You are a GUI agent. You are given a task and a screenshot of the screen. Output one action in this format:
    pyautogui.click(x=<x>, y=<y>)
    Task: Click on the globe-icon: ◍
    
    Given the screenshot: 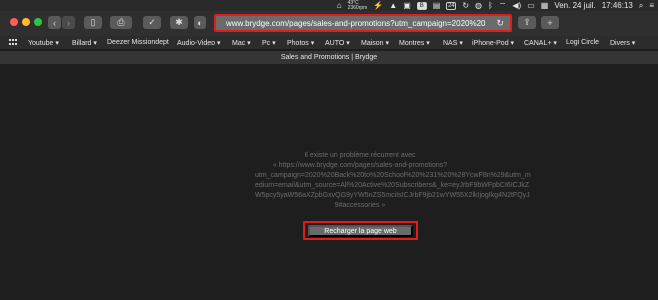 What is the action you would take?
    pyautogui.click(x=478, y=5)
    